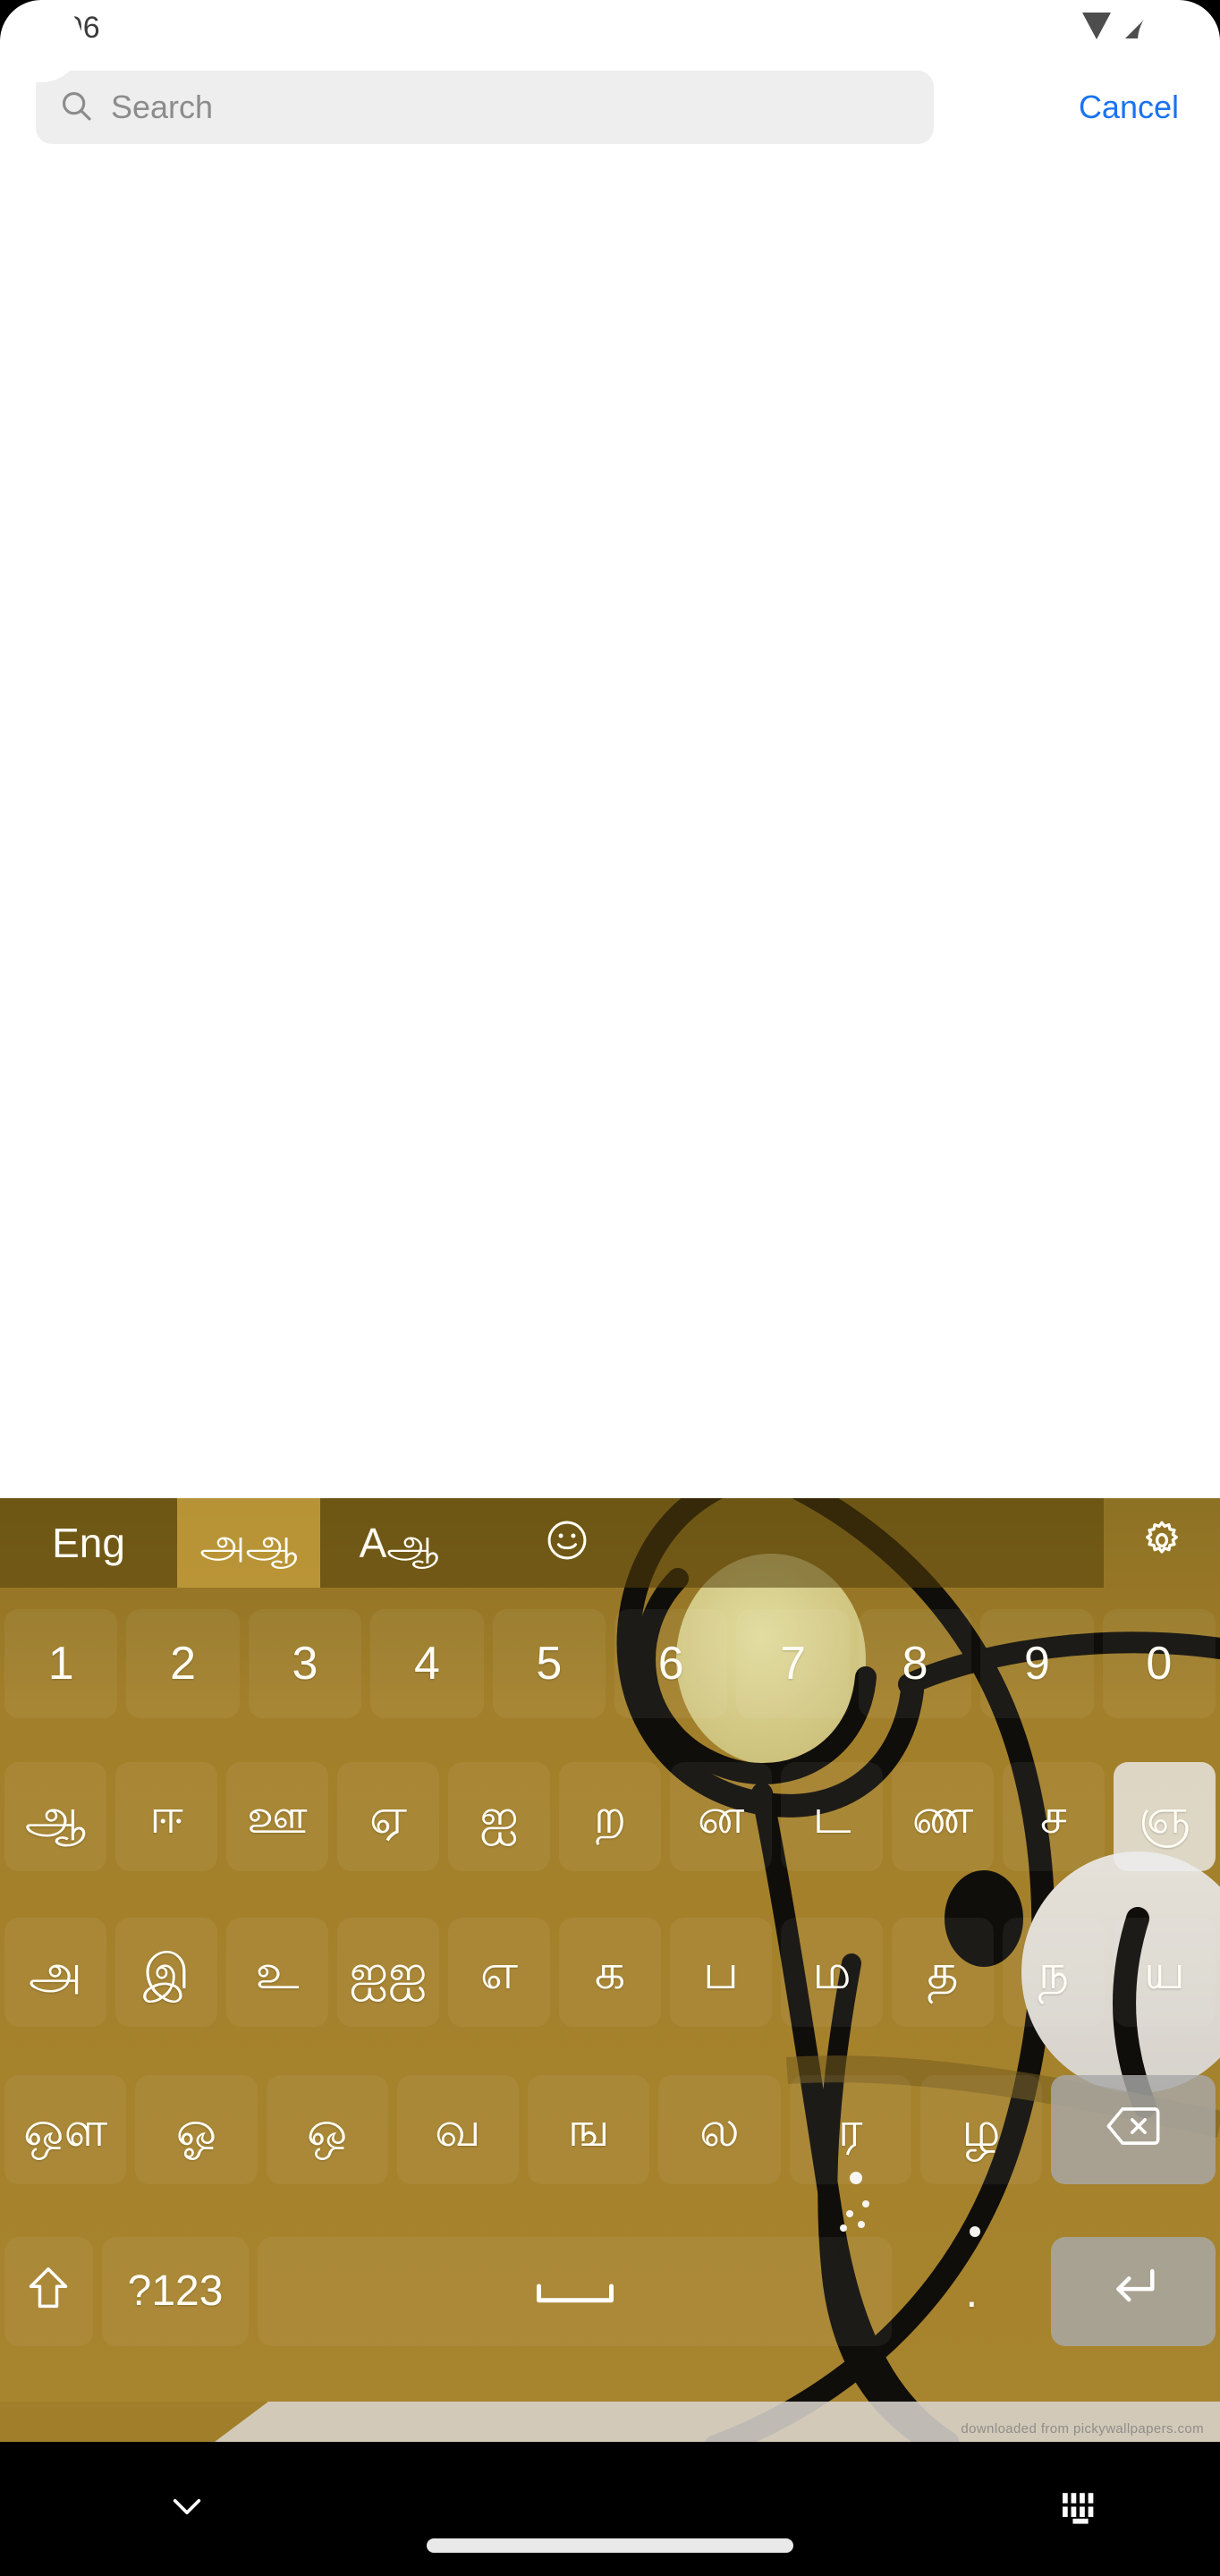  I want to click on key-o: ஒ, so click(327, 2129).